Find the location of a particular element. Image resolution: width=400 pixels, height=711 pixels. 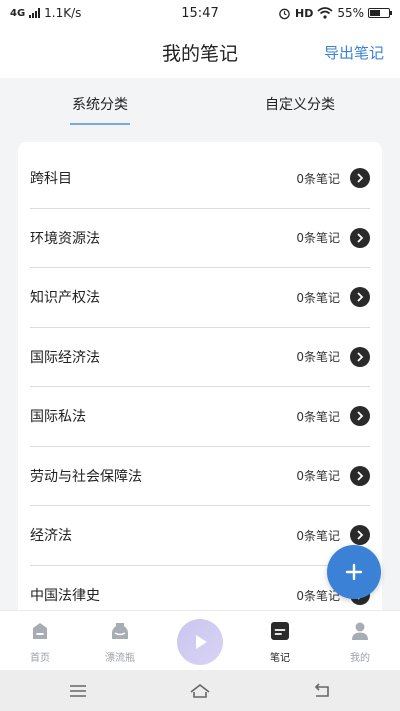

add-note-button is located at coordinates (354, 572).